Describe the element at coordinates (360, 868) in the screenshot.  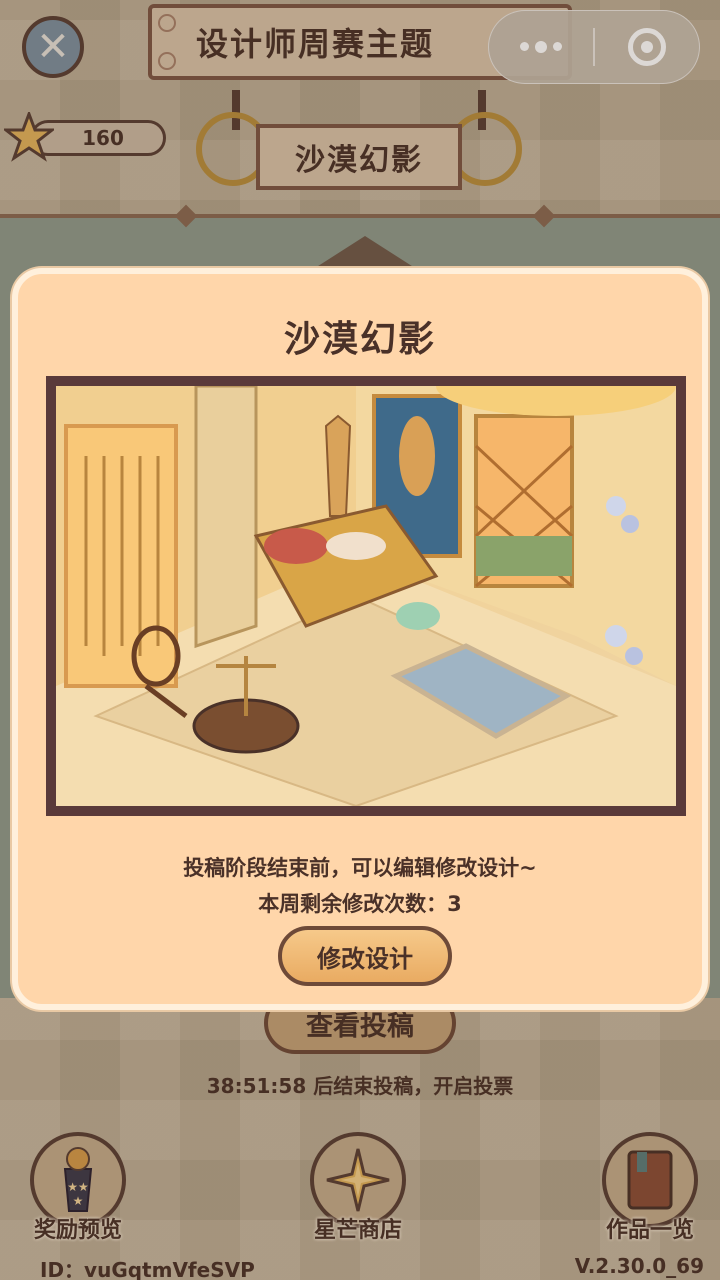
I see `modal-description: 投稿阶段结束前，可以编辑修改设计~` at that location.